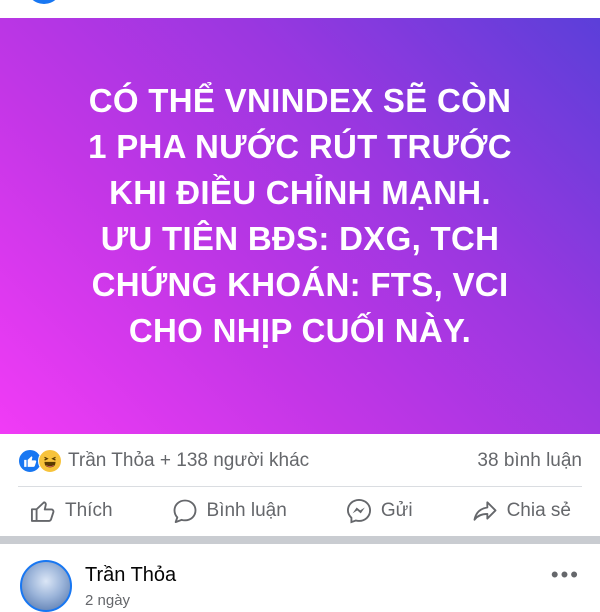  I want to click on send-button: Gửi, so click(379, 511).